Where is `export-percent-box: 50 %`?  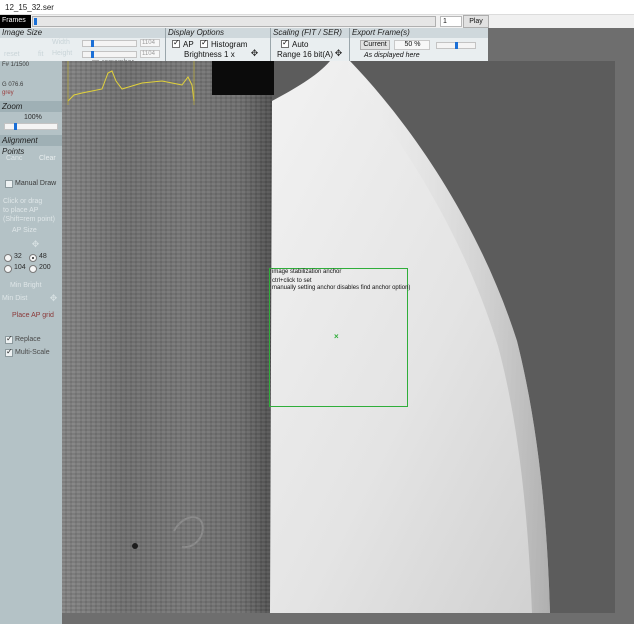
export-percent-box: 50 % is located at coordinates (412, 45).